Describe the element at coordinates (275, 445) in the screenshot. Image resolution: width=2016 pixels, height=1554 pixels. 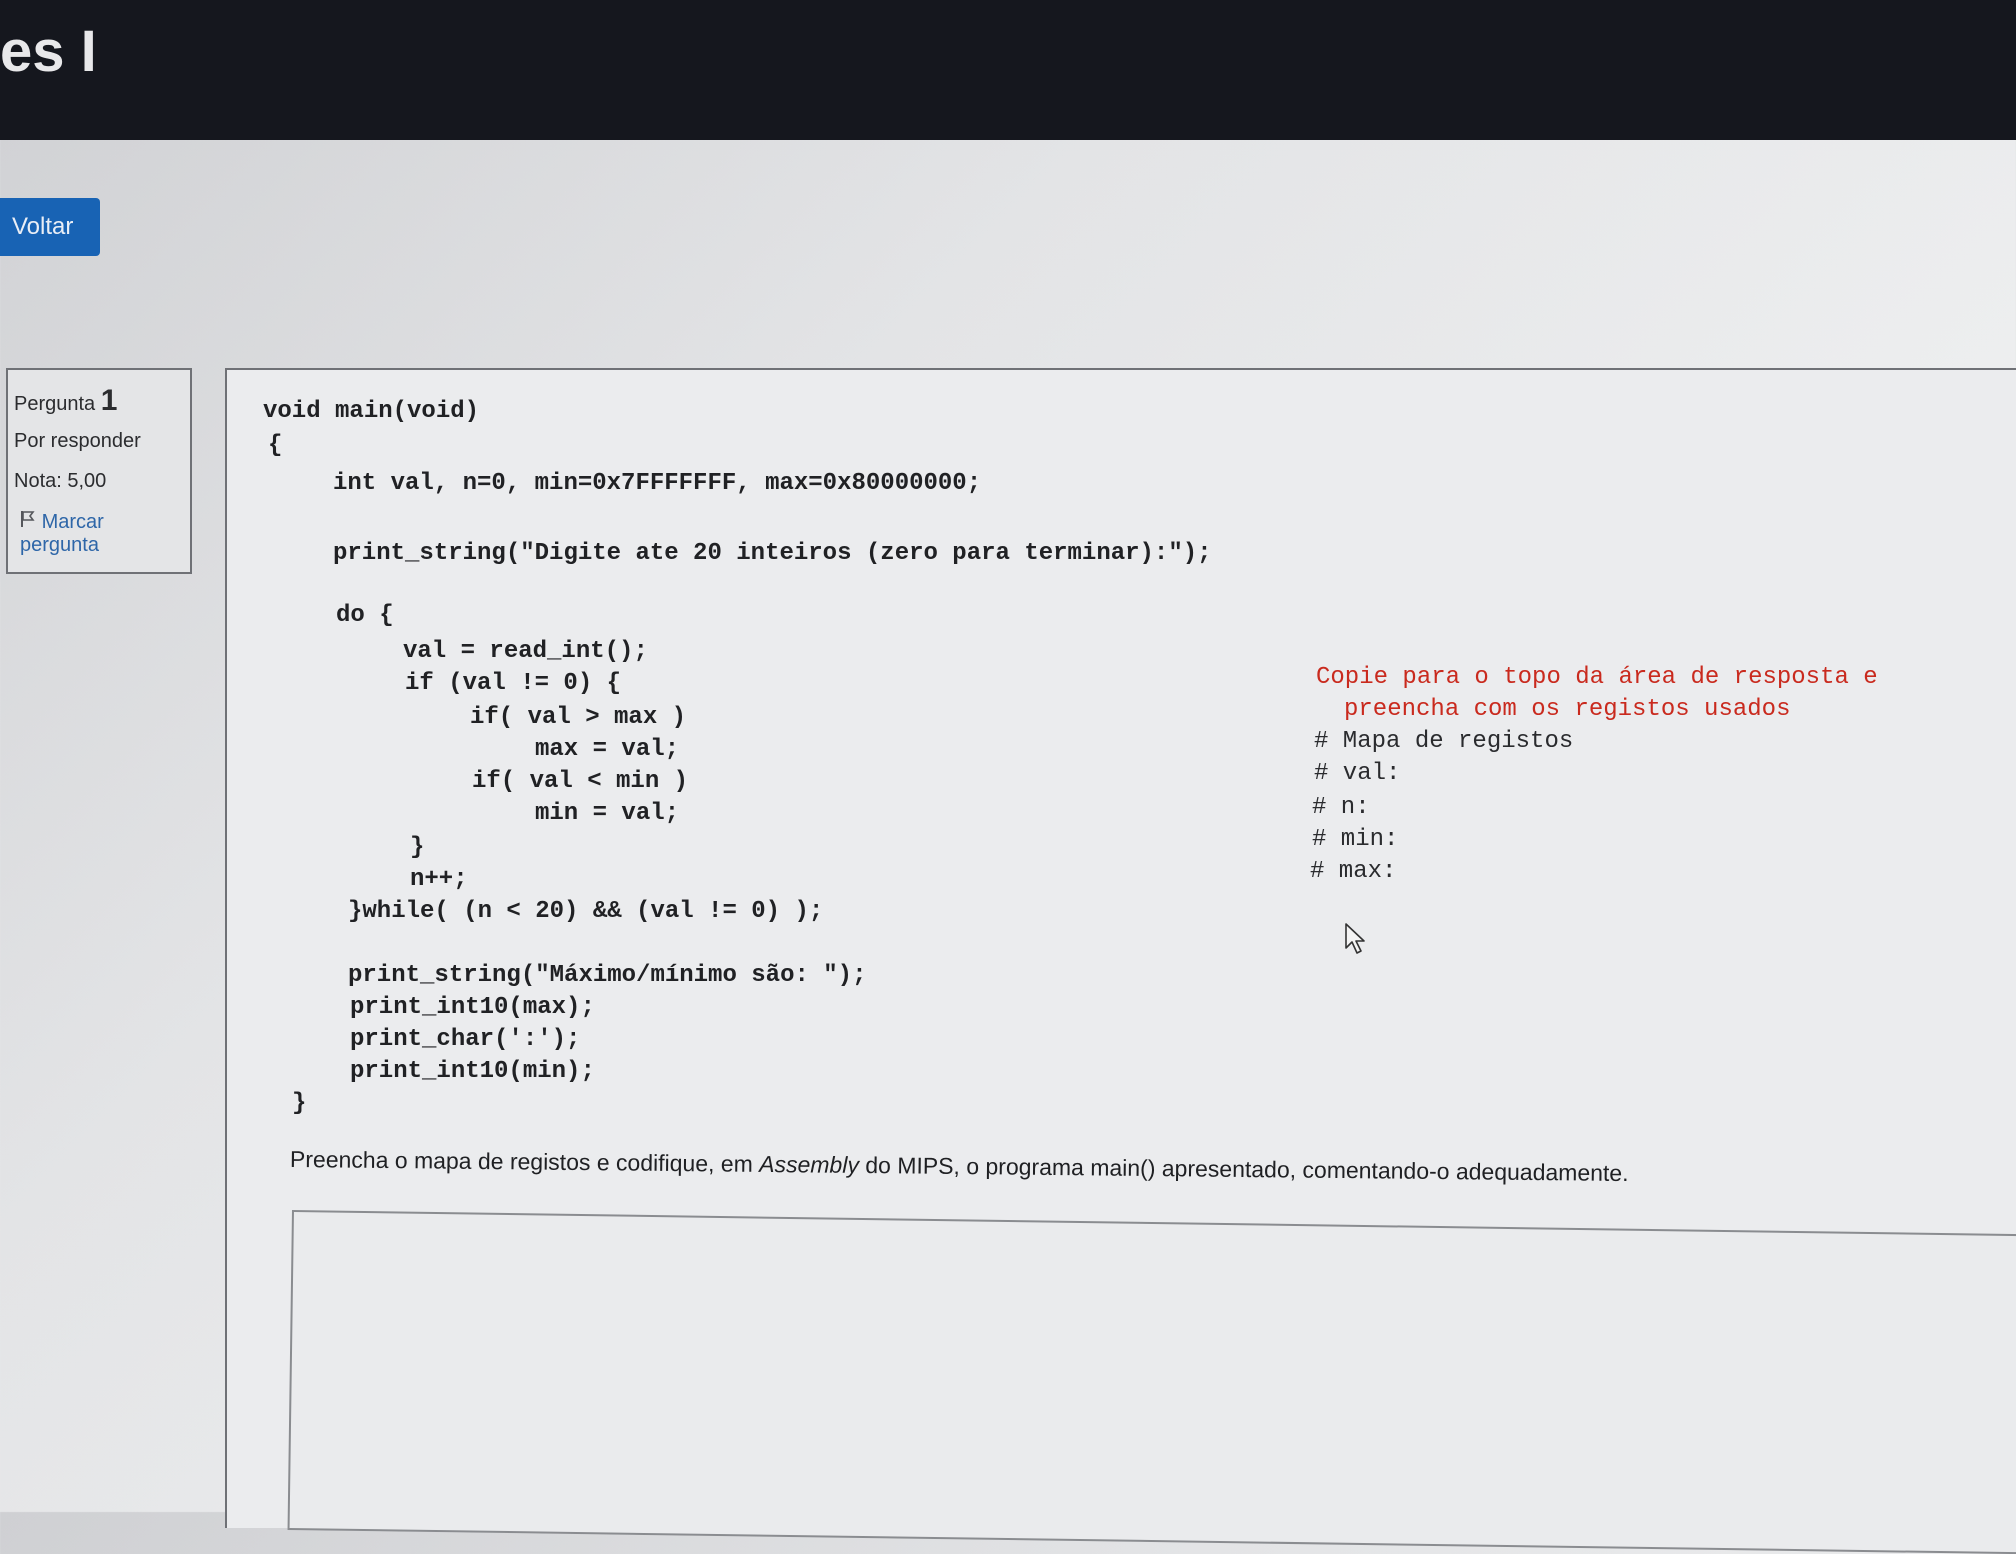
I see `code-line: {` at that location.